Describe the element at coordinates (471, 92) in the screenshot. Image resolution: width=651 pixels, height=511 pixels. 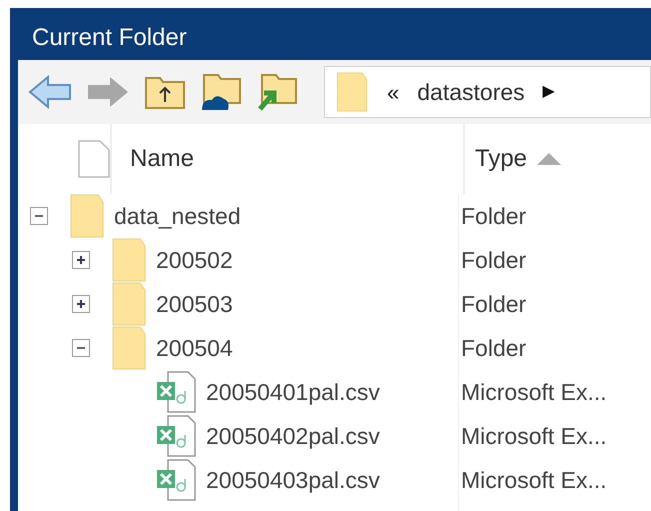
I see `breadcrumb-folder: datastores` at that location.